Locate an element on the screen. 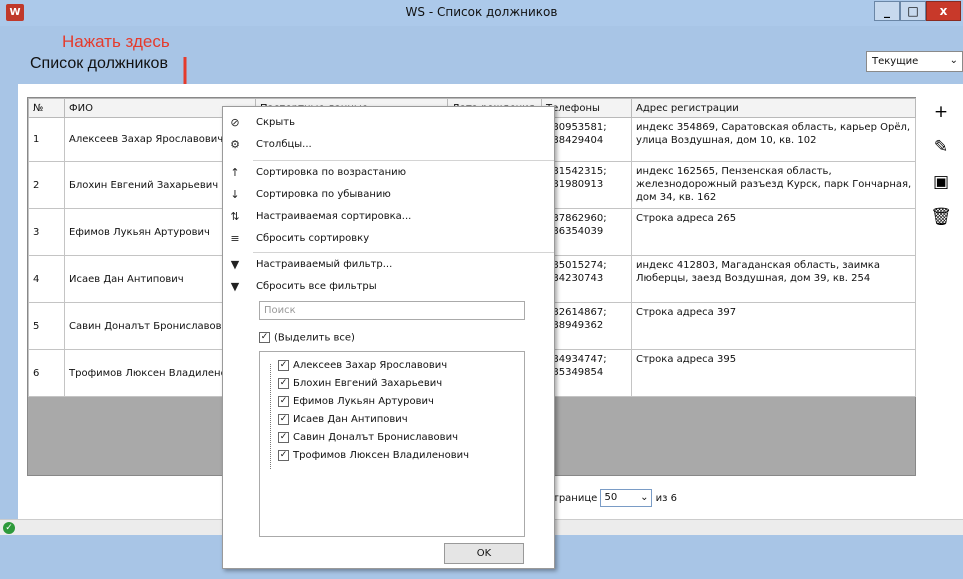 The height and width of the screenshot is (579, 963). cell-address: Строка адреса 395 is located at coordinates (773, 373).